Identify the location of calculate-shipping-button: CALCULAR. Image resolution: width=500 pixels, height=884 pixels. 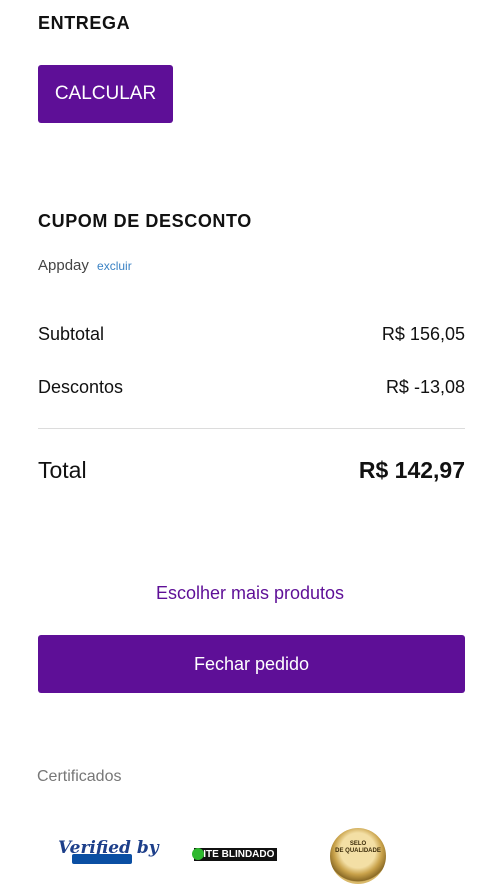
(105, 94).